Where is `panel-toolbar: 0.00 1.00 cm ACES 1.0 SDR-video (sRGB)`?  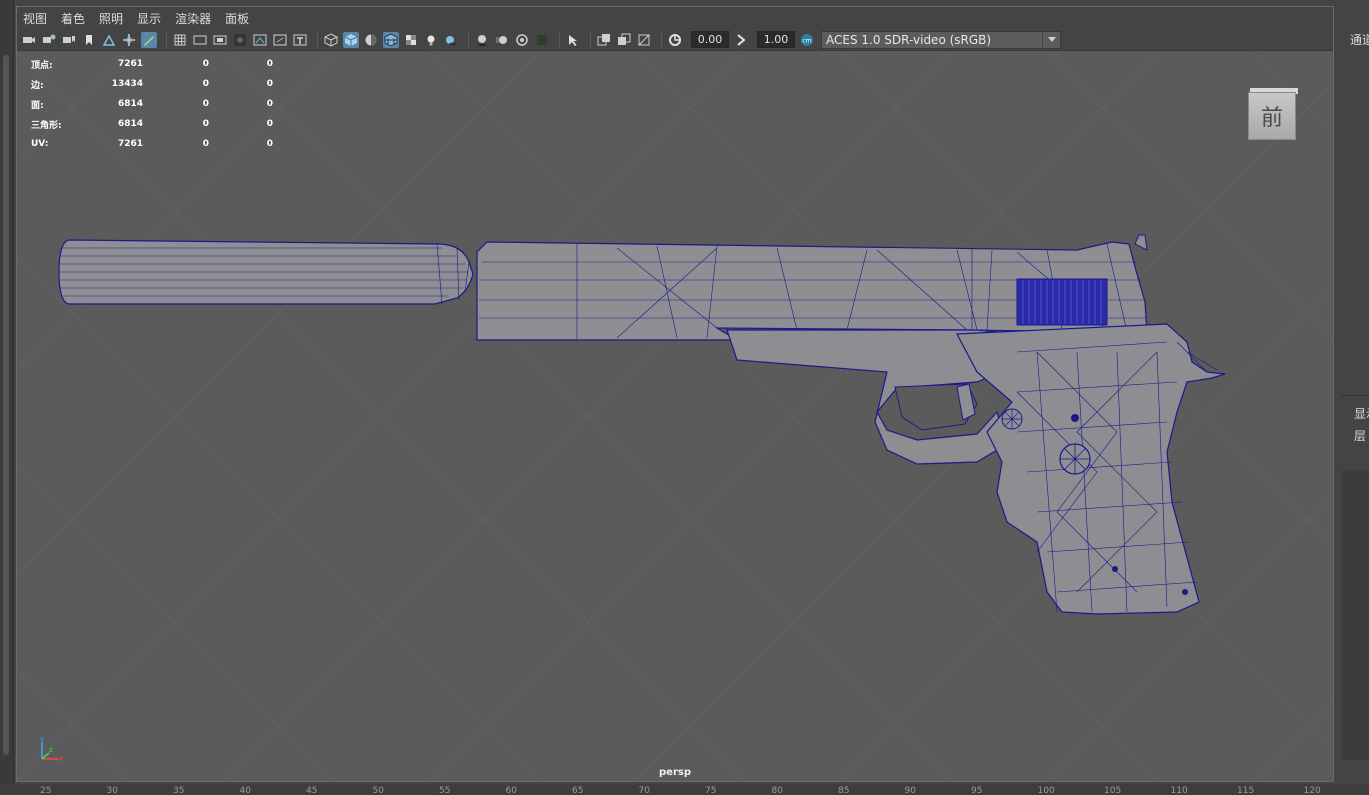 panel-toolbar: 0.00 1.00 cm ACES 1.0 SDR-video (sRGB) is located at coordinates (675, 40).